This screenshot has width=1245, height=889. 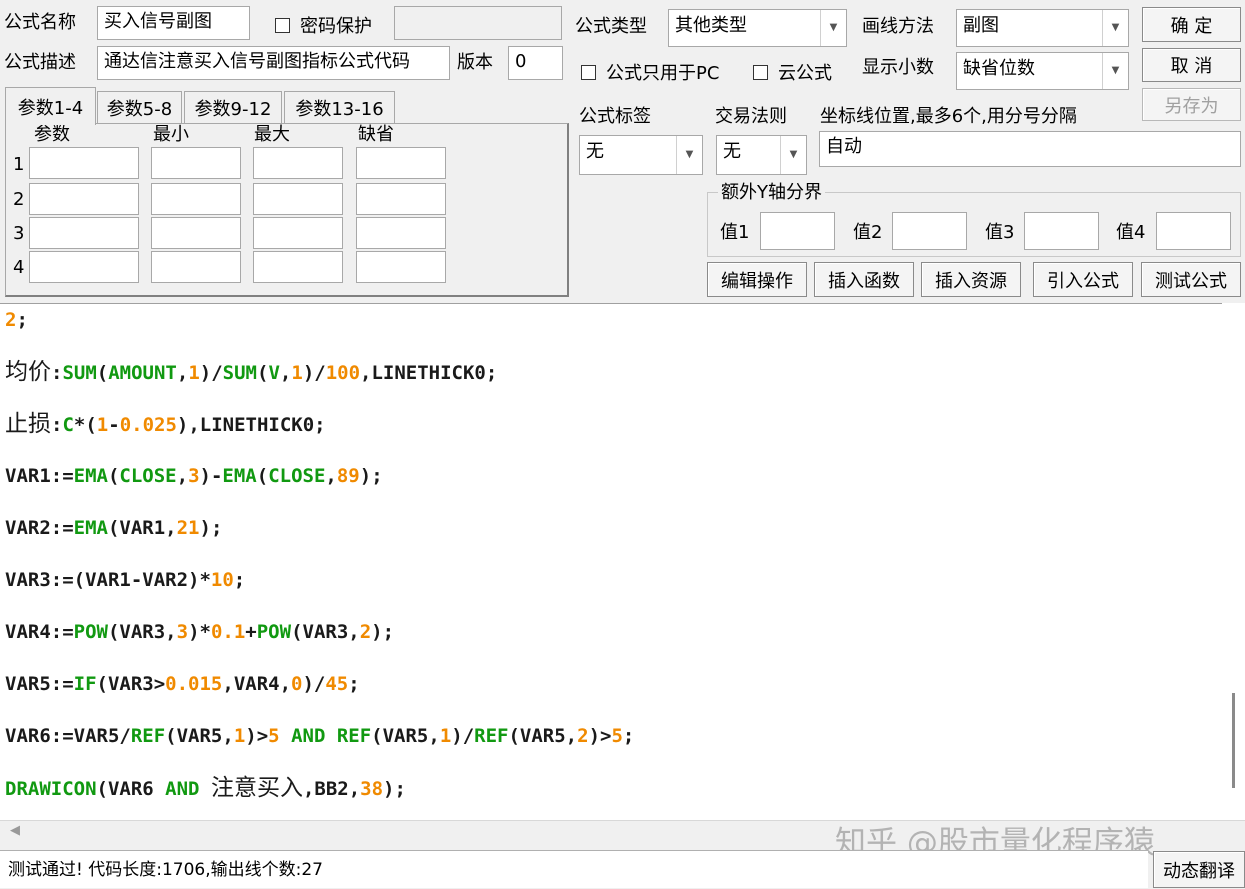 I want to click on version-input: 0, so click(x=535, y=63).